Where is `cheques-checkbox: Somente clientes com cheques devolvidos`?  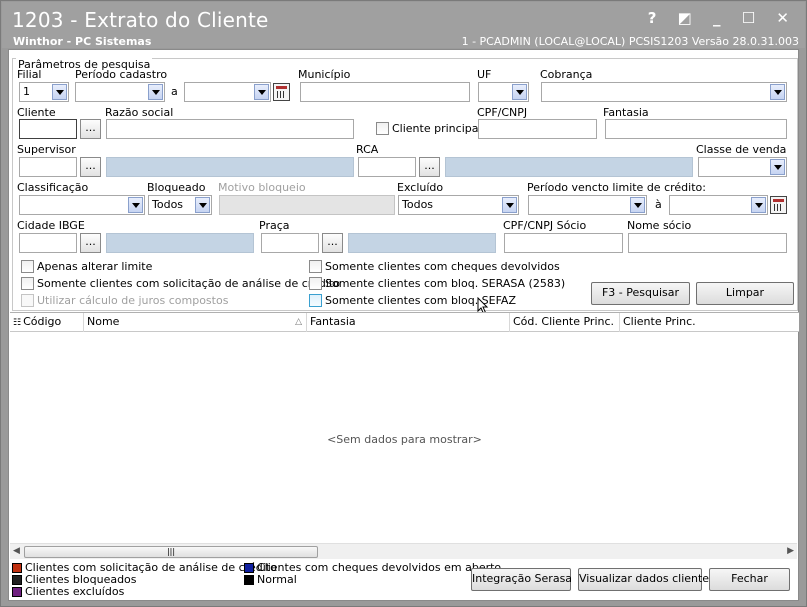 cheques-checkbox: Somente clientes com cheques devolvidos is located at coordinates (434, 266).